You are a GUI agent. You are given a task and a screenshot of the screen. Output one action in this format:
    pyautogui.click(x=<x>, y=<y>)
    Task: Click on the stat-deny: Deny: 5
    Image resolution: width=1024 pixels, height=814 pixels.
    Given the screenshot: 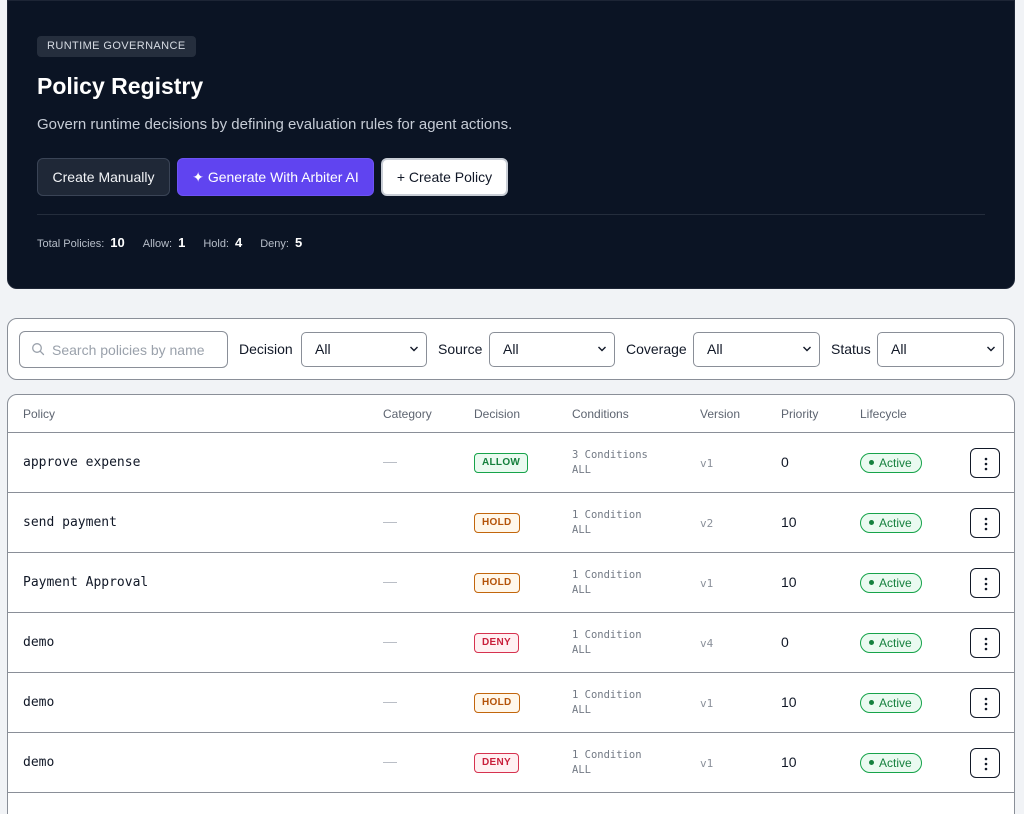 What is the action you would take?
    pyautogui.click(x=281, y=242)
    